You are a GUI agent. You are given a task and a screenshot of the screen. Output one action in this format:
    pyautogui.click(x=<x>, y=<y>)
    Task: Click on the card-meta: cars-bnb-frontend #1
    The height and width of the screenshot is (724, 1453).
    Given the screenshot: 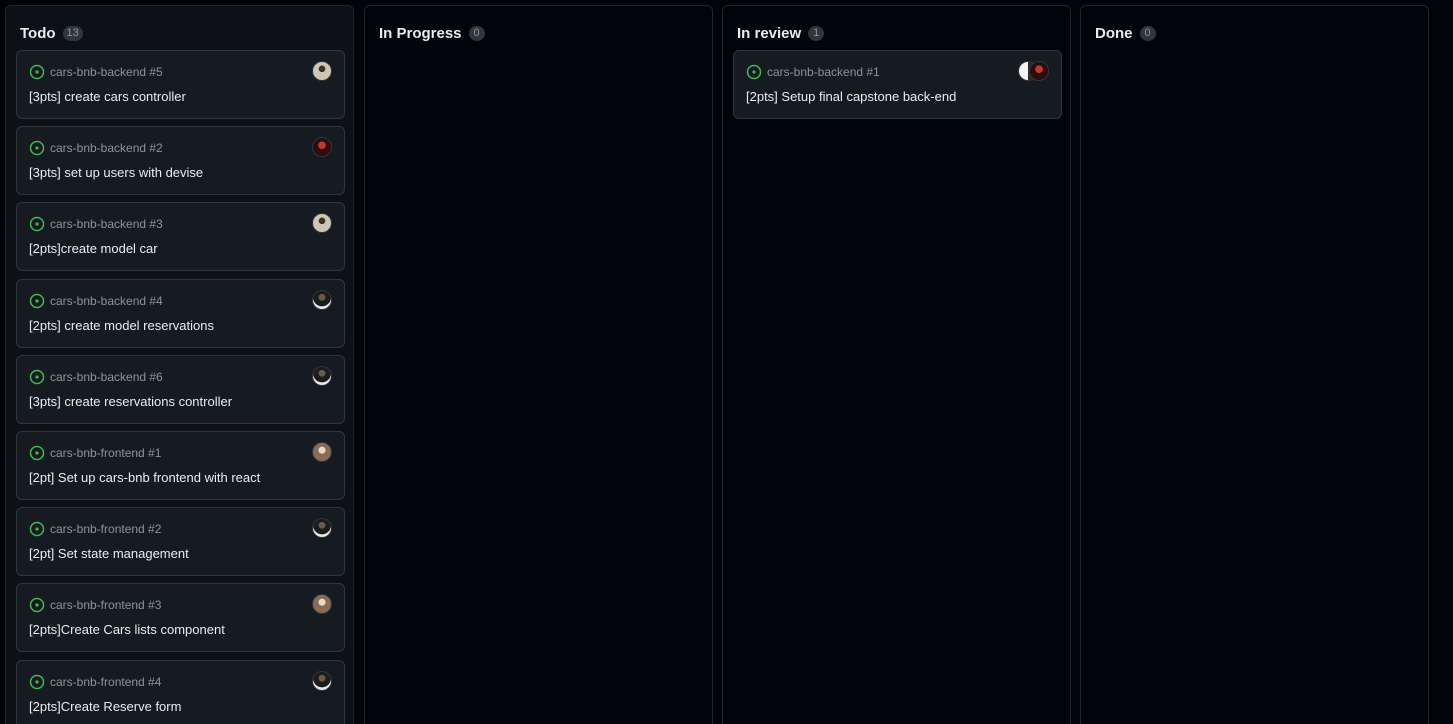 What is the action you would take?
    pyautogui.click(x=95, y=453)
    